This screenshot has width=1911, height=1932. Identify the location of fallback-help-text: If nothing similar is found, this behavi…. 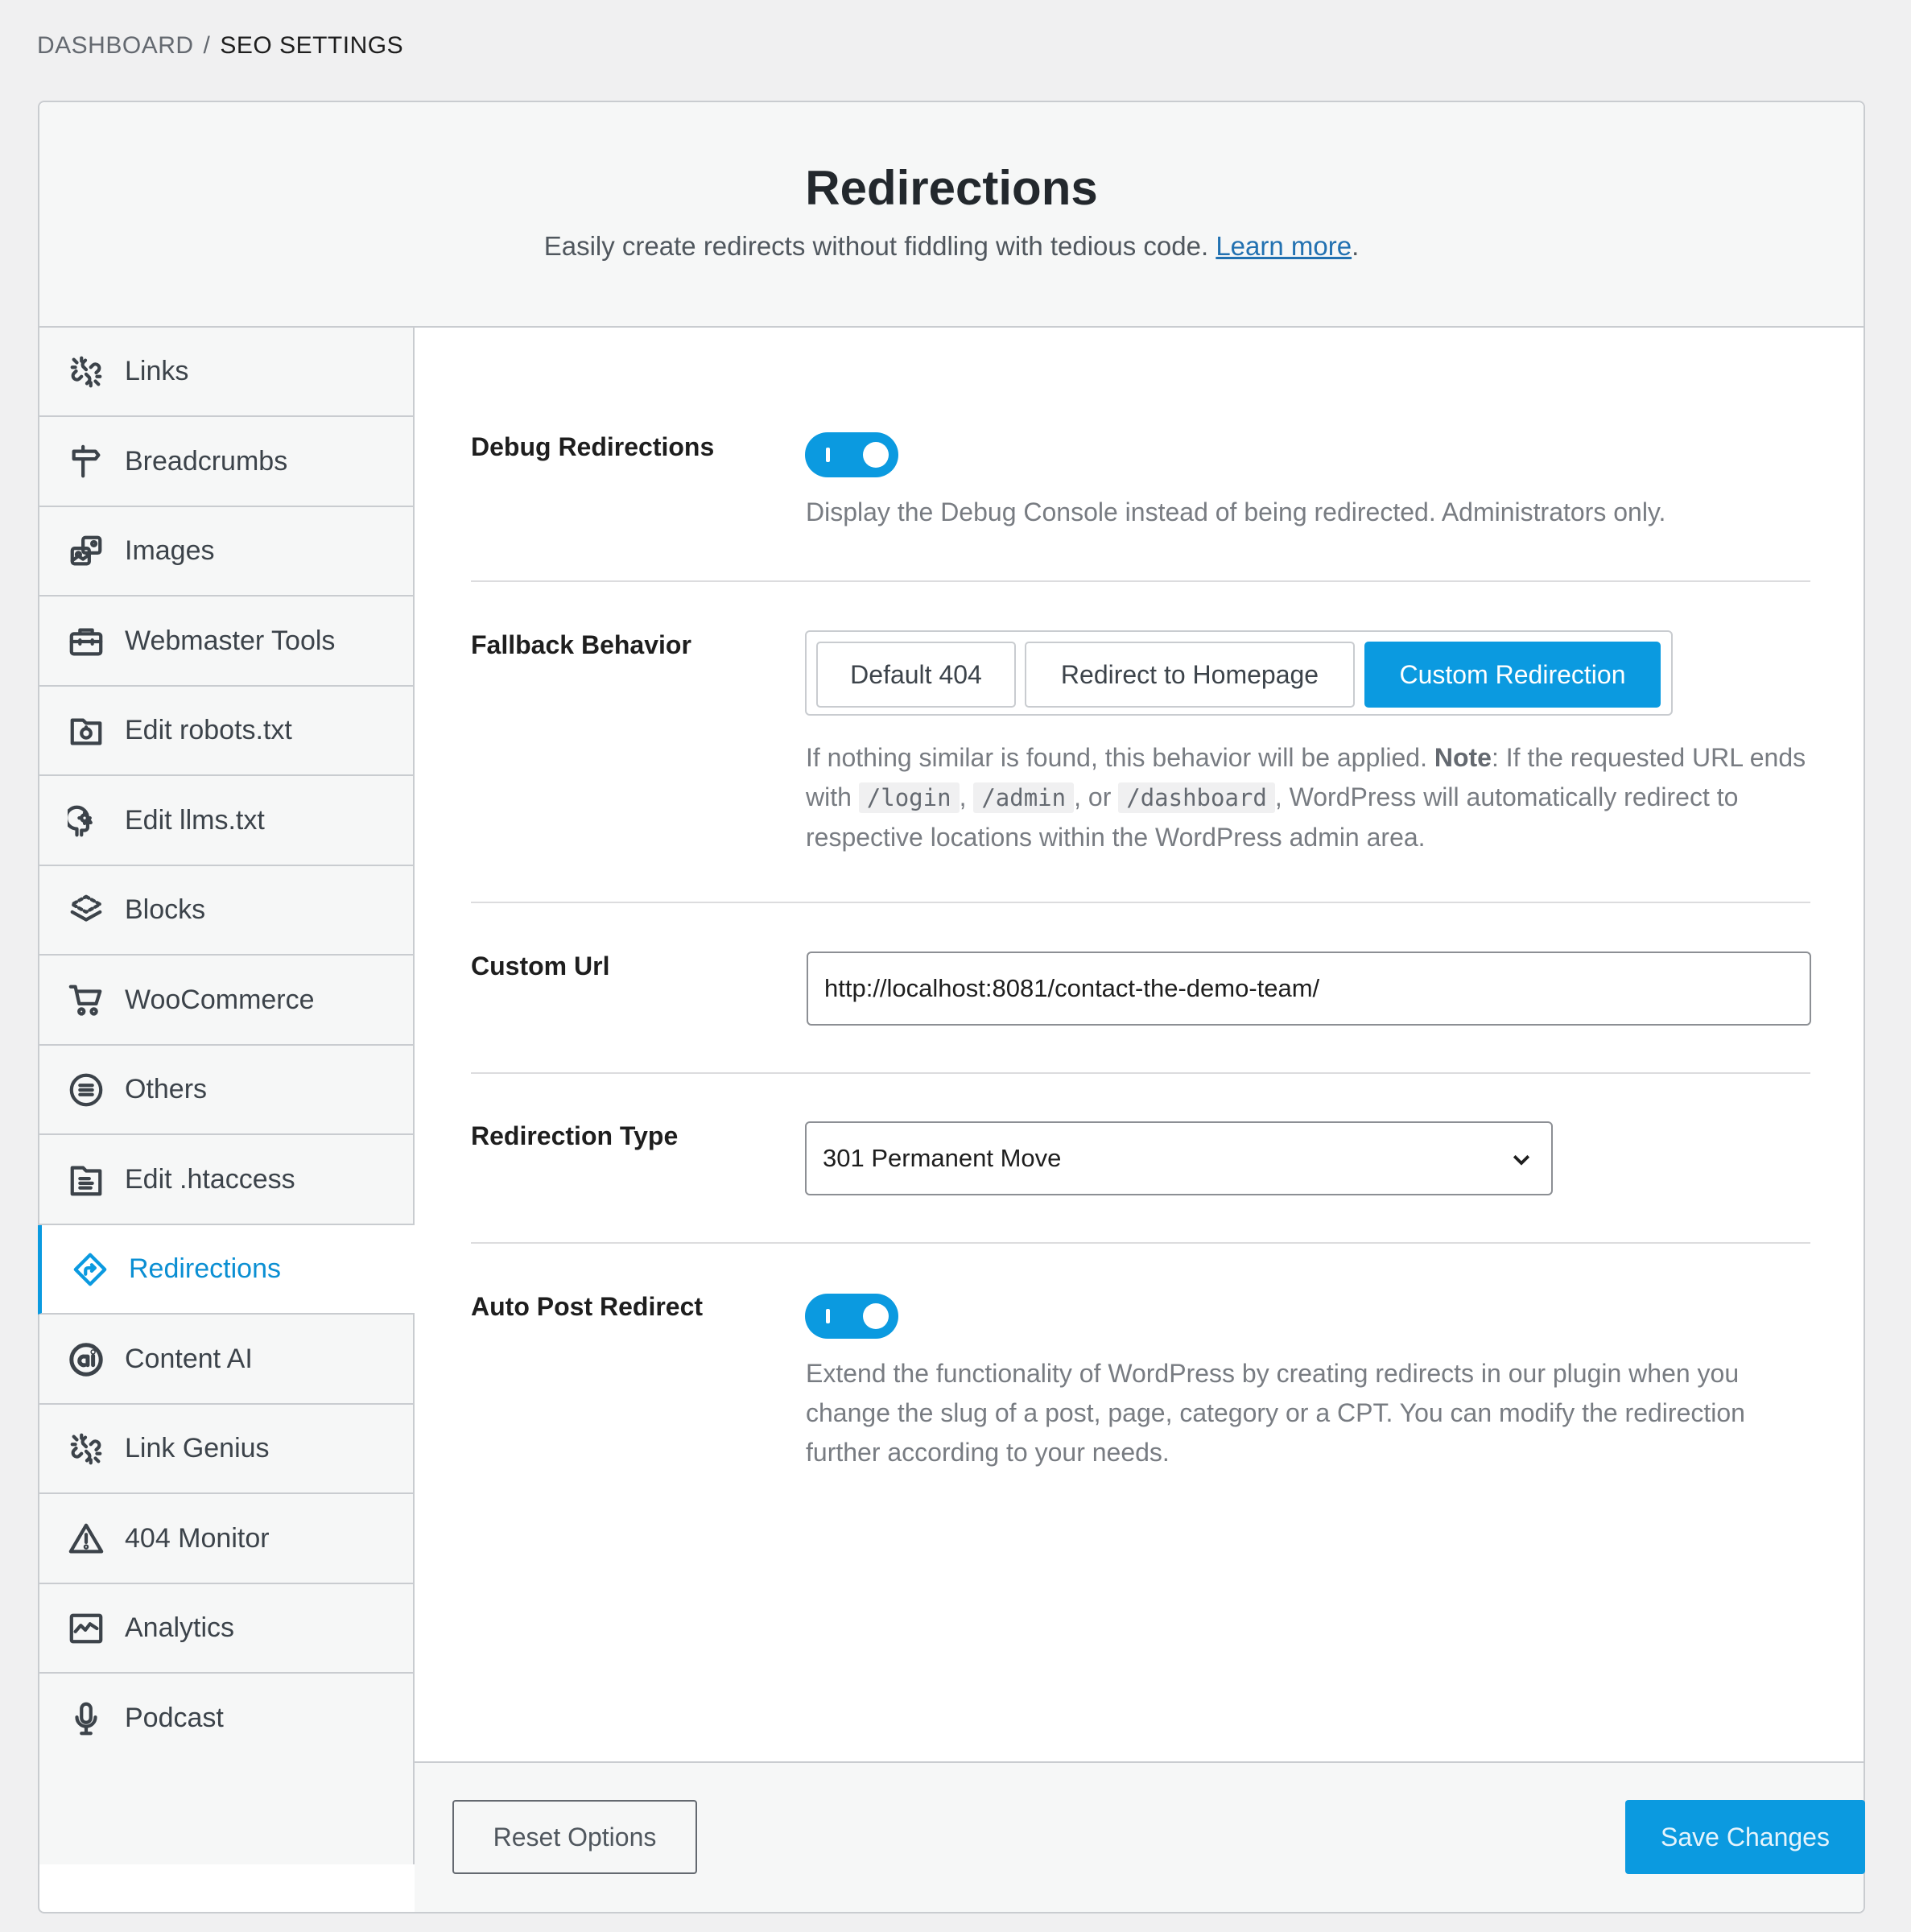
(1116, 757).